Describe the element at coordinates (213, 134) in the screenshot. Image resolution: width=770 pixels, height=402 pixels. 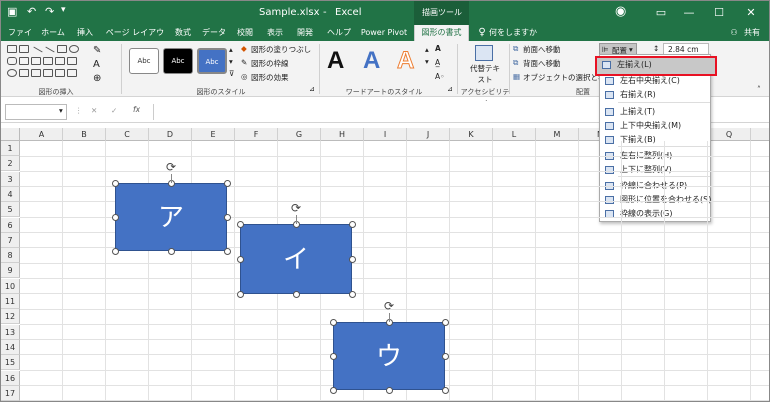
I see `column-header-e: E` at that location.